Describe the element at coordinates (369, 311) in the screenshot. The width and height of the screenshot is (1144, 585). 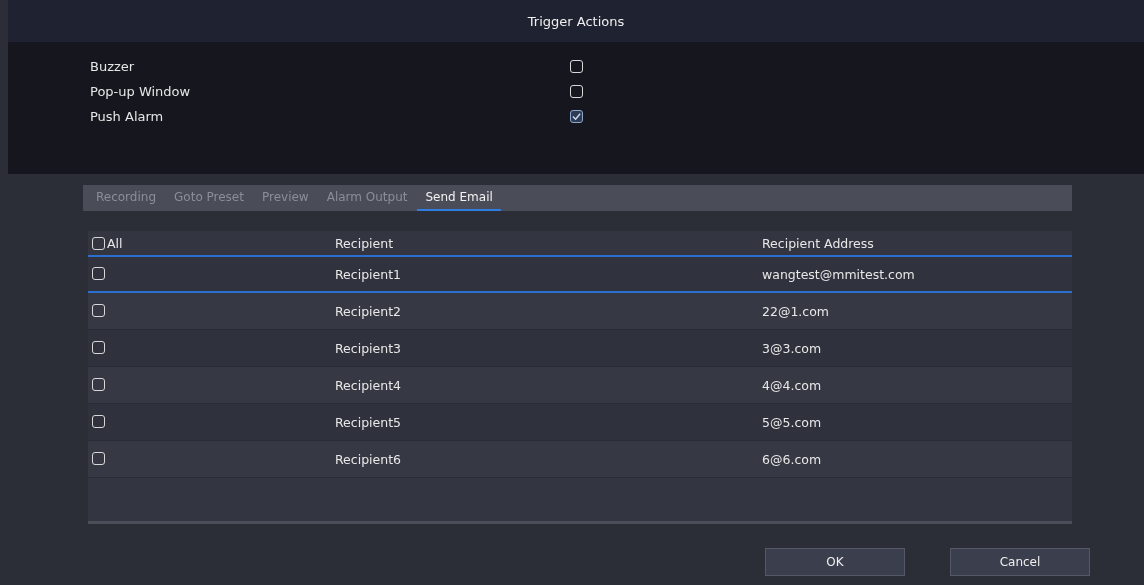
I see `table-cell-text: Recipient2` at that location.